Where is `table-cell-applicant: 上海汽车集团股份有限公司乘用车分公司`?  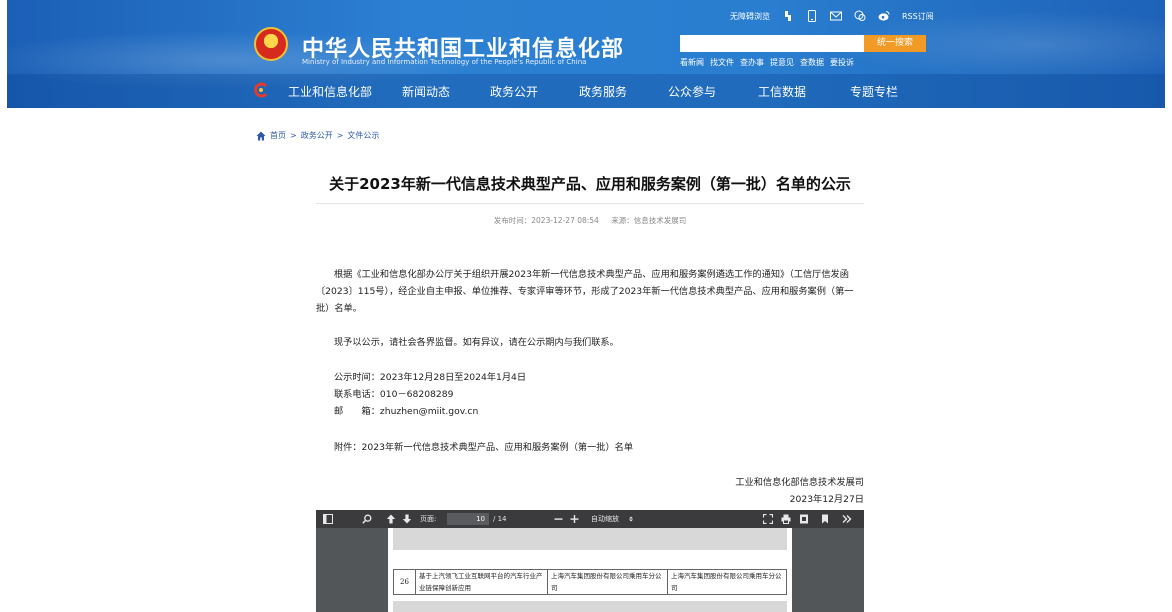 table-cell-applicant: 上海汽车集团股份有限公司乘用车分公司 is located at coordinates (607, 582).